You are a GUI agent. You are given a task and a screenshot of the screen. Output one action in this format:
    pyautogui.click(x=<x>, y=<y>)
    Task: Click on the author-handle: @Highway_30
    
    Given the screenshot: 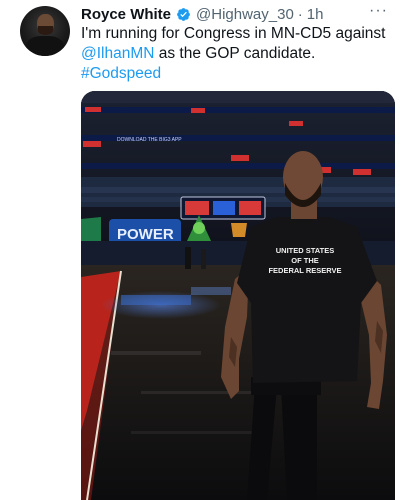 What is the action you would take?
    pyautogui.click(x=245, y=14)
    